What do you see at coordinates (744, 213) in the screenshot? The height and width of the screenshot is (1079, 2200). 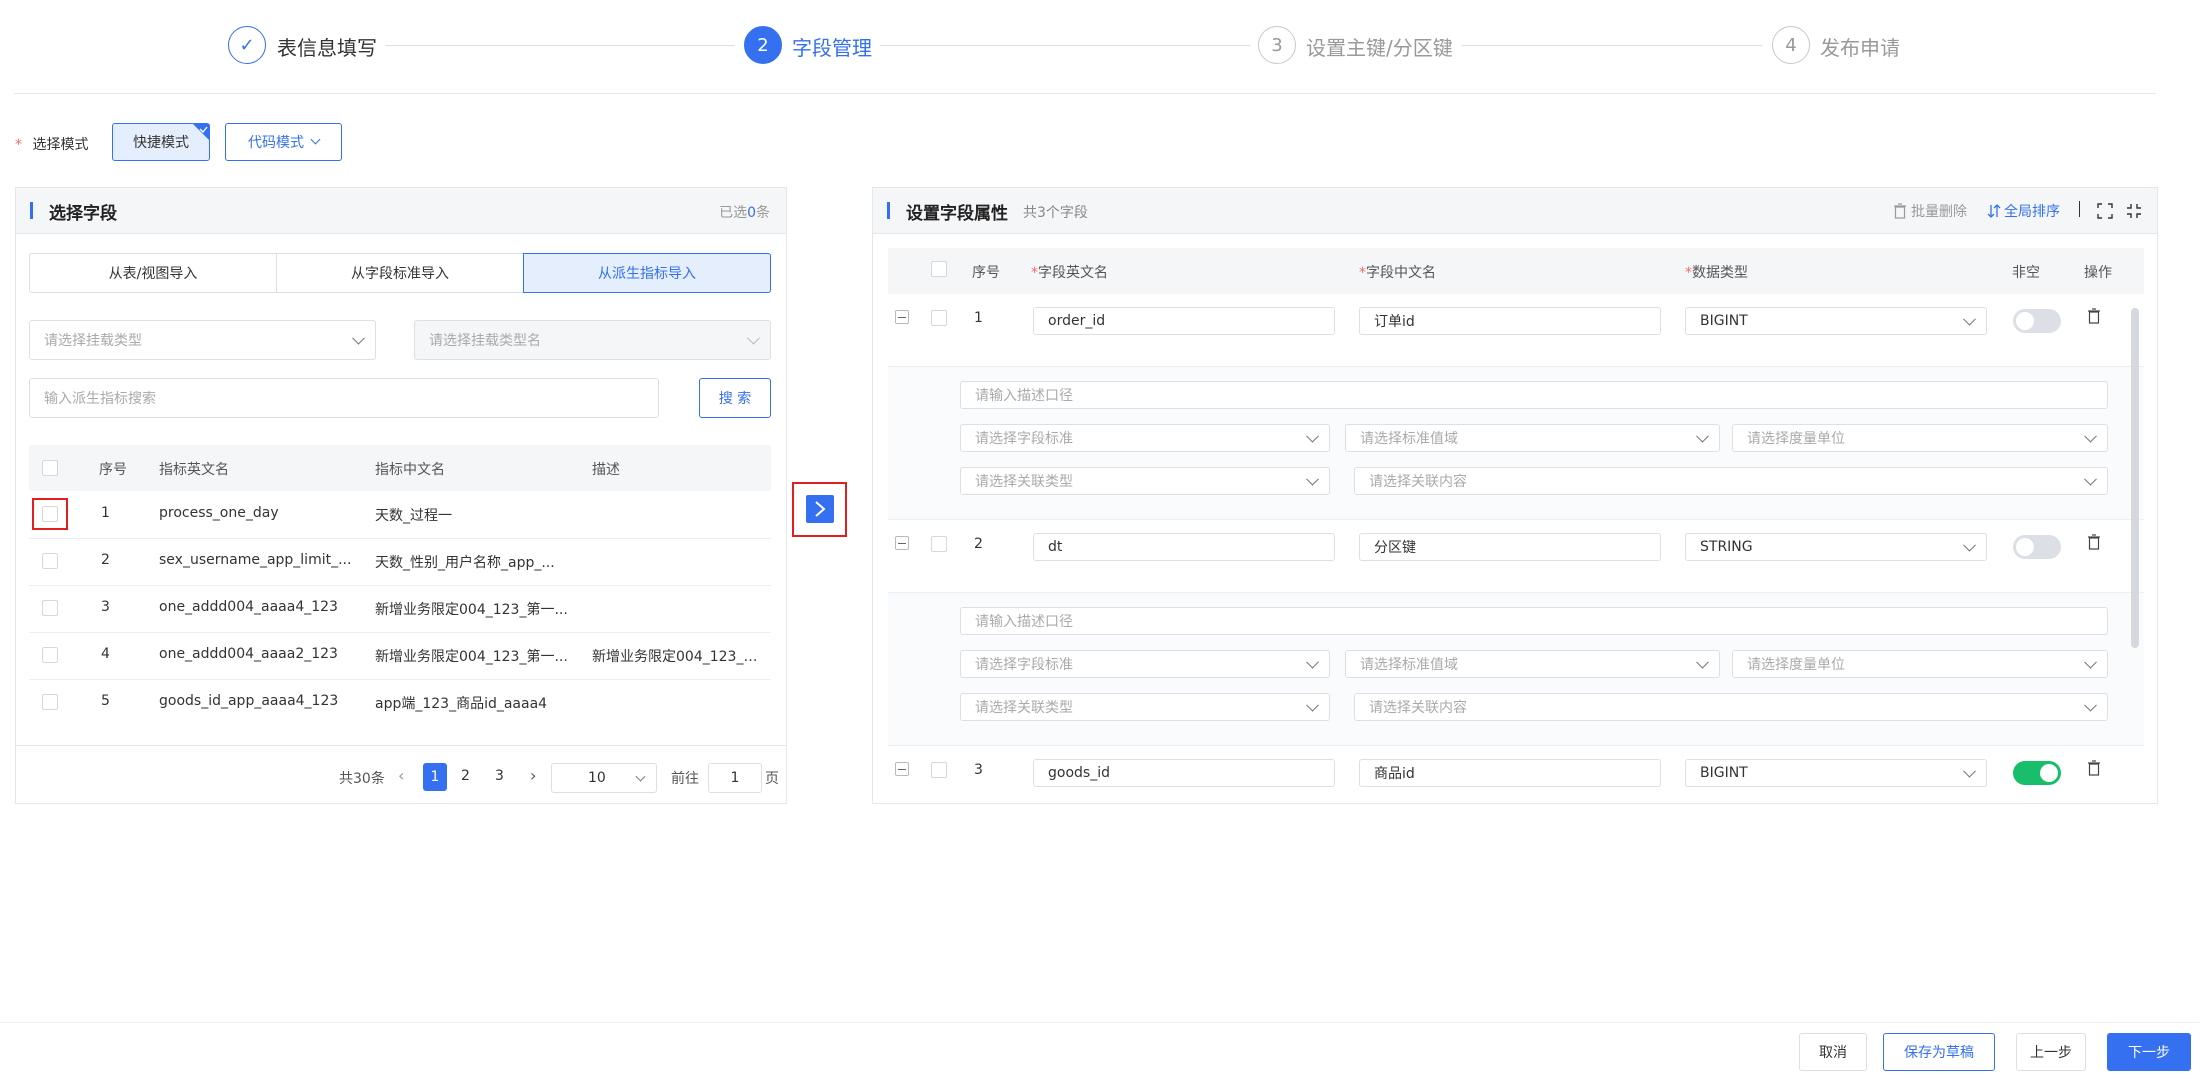 I see `selected-count: 已选0条` at bounding box center [744, 213].